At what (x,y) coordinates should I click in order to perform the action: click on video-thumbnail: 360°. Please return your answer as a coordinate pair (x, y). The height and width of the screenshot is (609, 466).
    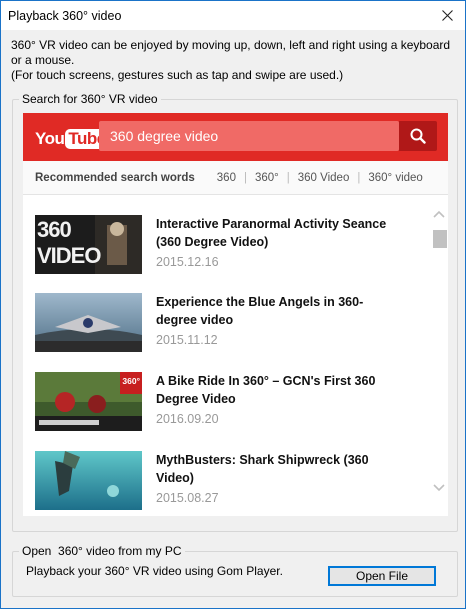
    Looking at the image, I should click on (88, 401).